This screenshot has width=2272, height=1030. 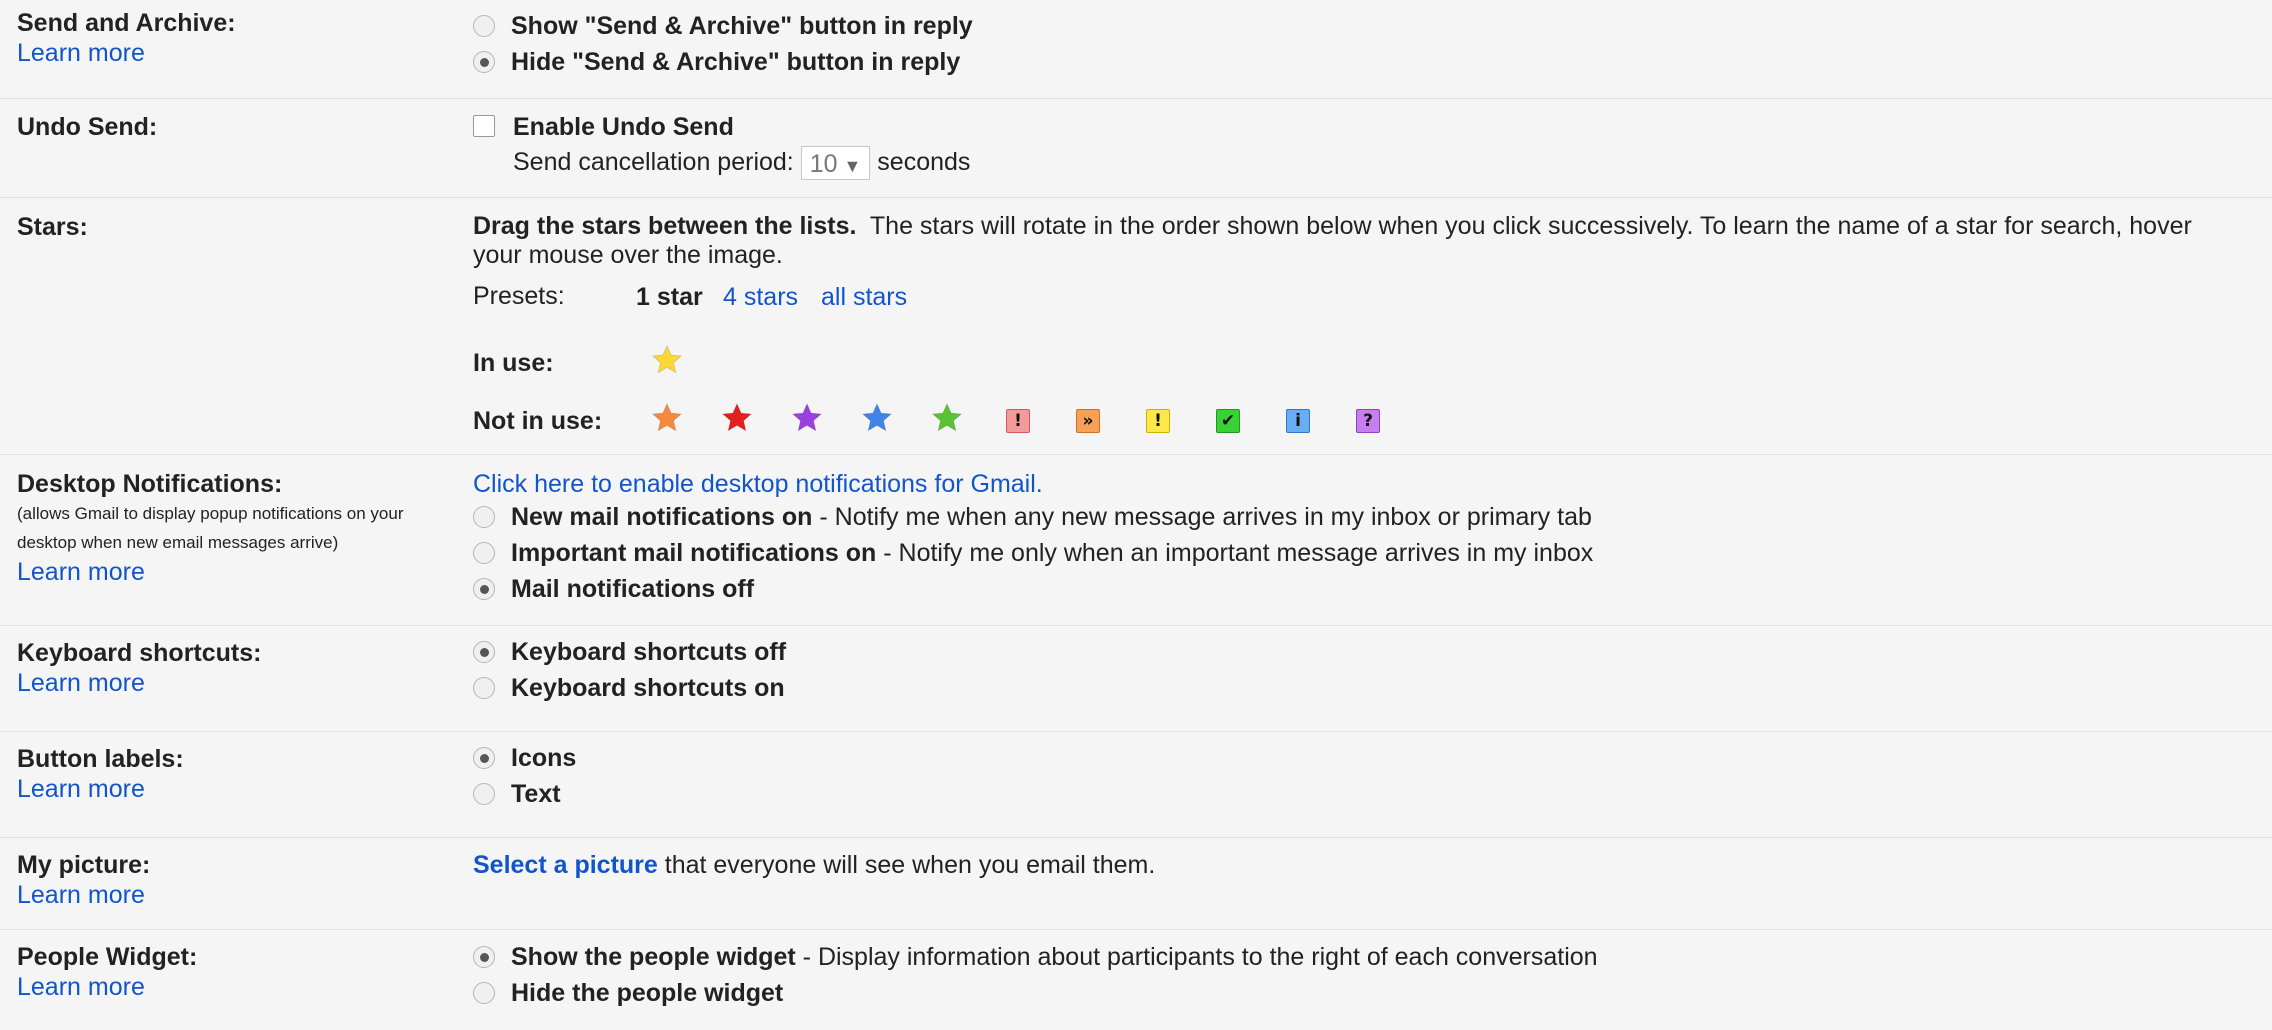 What do you see at coordinates (232, 789) in the screenshot?
I see `button-labels-learn-more-link: Learn more` at bounding box center [232, 789].